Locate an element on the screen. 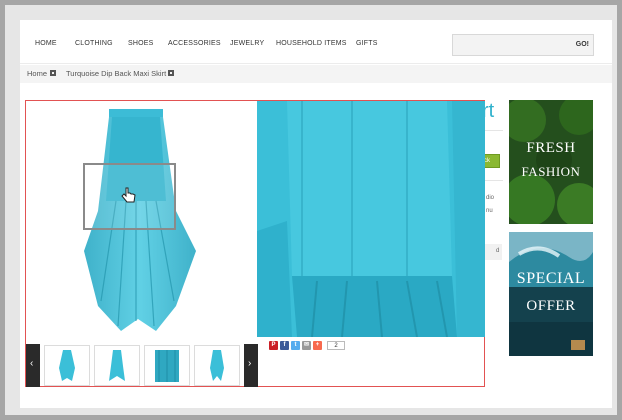 The height and width of the screenshot is (420, 622). breadcrumb-current: Turquoise Dip Back Maxi Skirt is located at coordinates (116, 73).